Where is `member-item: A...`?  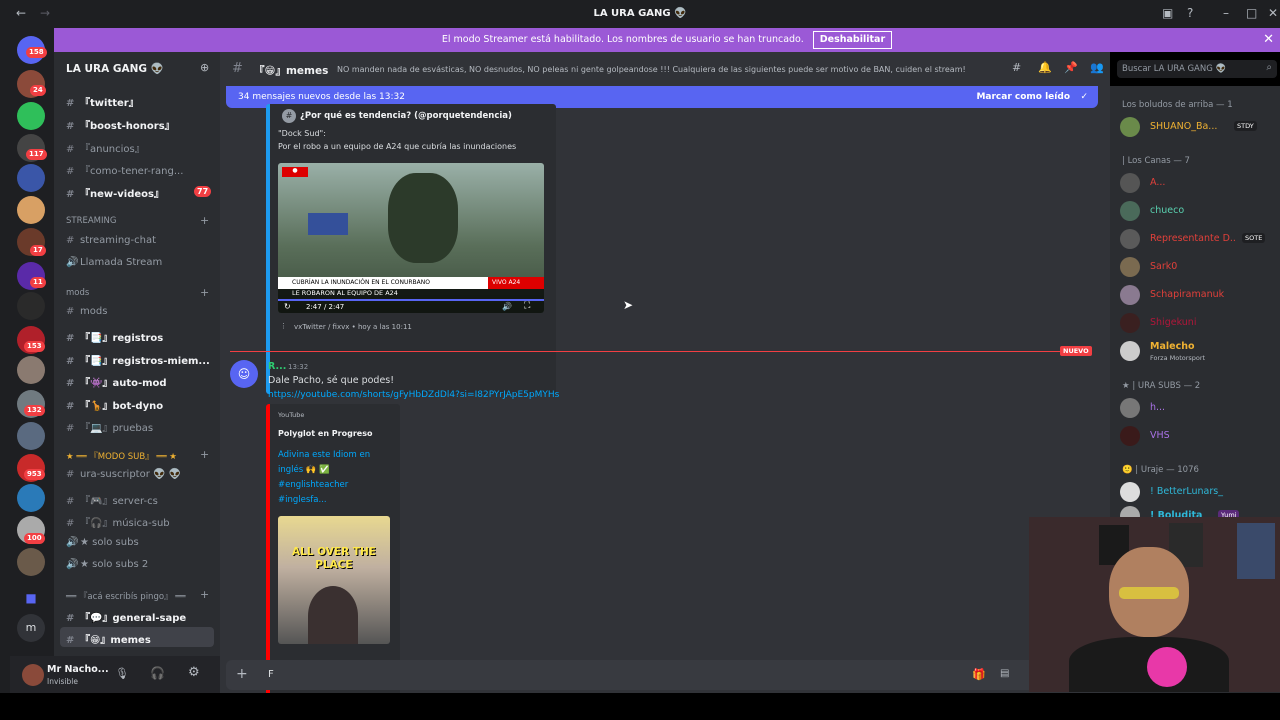 member-item: A... is located at coordinates (1198, 183).